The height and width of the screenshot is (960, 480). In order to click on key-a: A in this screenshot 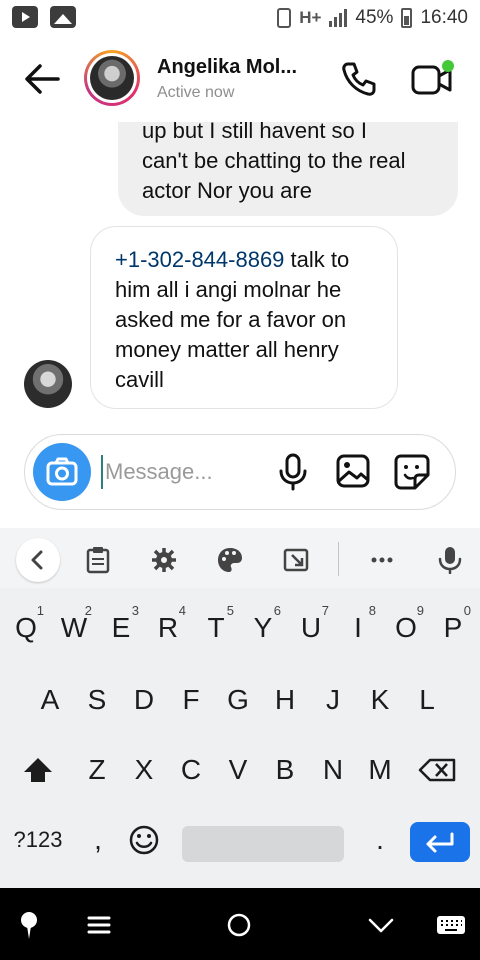, I will do `click(50, 700)`.